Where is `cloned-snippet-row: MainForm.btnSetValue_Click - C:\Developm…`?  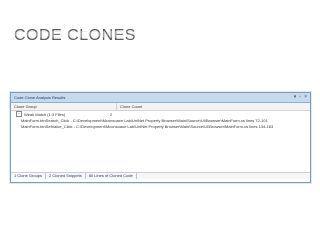 cloned-snippet-row: MainForm.btnSetValue_Click - C:\Developm… is located at coordinates (160, 126).